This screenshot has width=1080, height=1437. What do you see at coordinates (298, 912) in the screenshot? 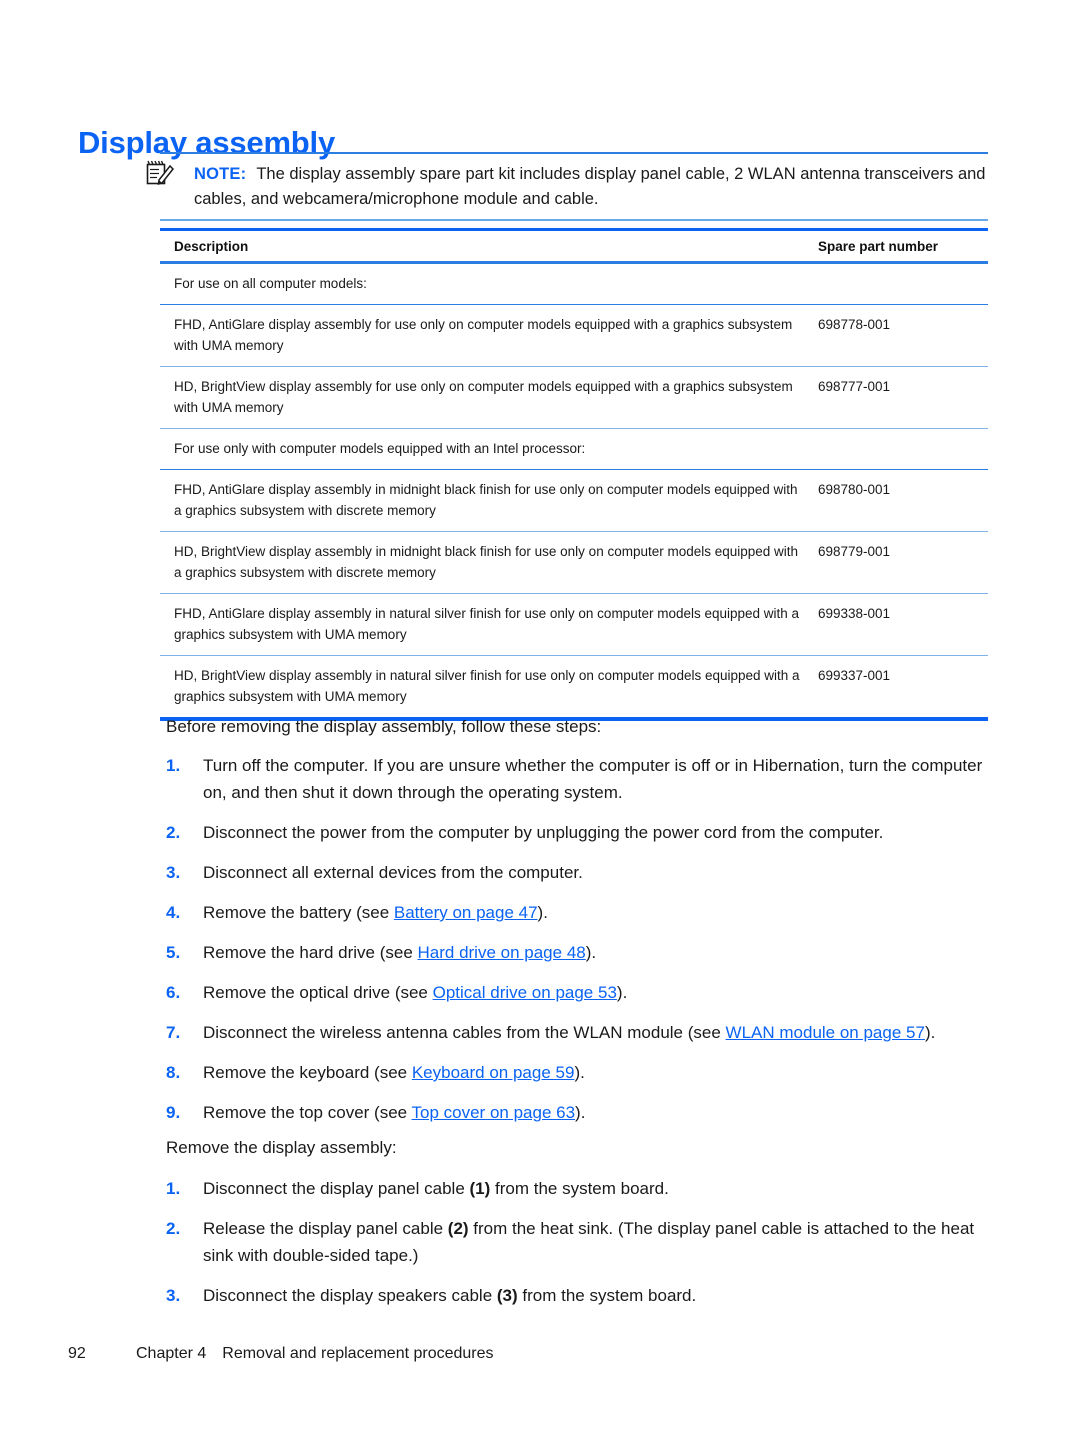
I see `step-text: Remove the battery (see` at bounding box center [298, 912].